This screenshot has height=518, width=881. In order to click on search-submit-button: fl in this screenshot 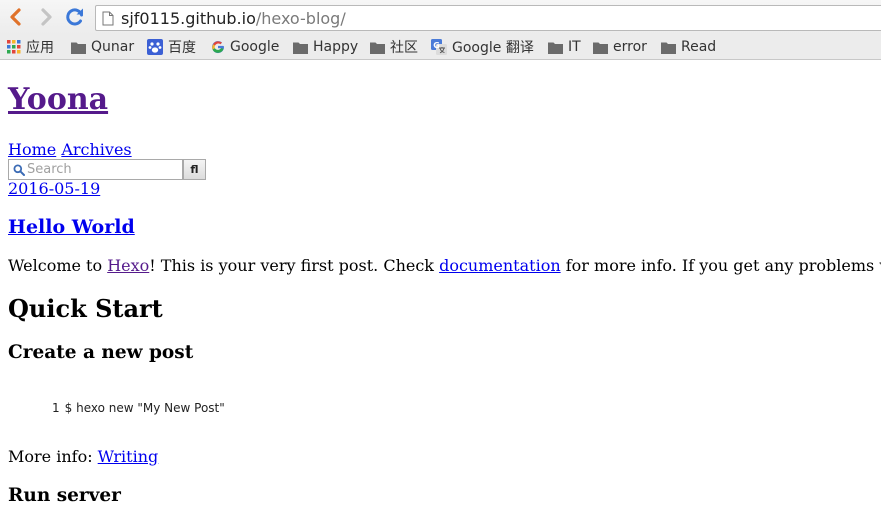, I will do `click(194, 169)`.